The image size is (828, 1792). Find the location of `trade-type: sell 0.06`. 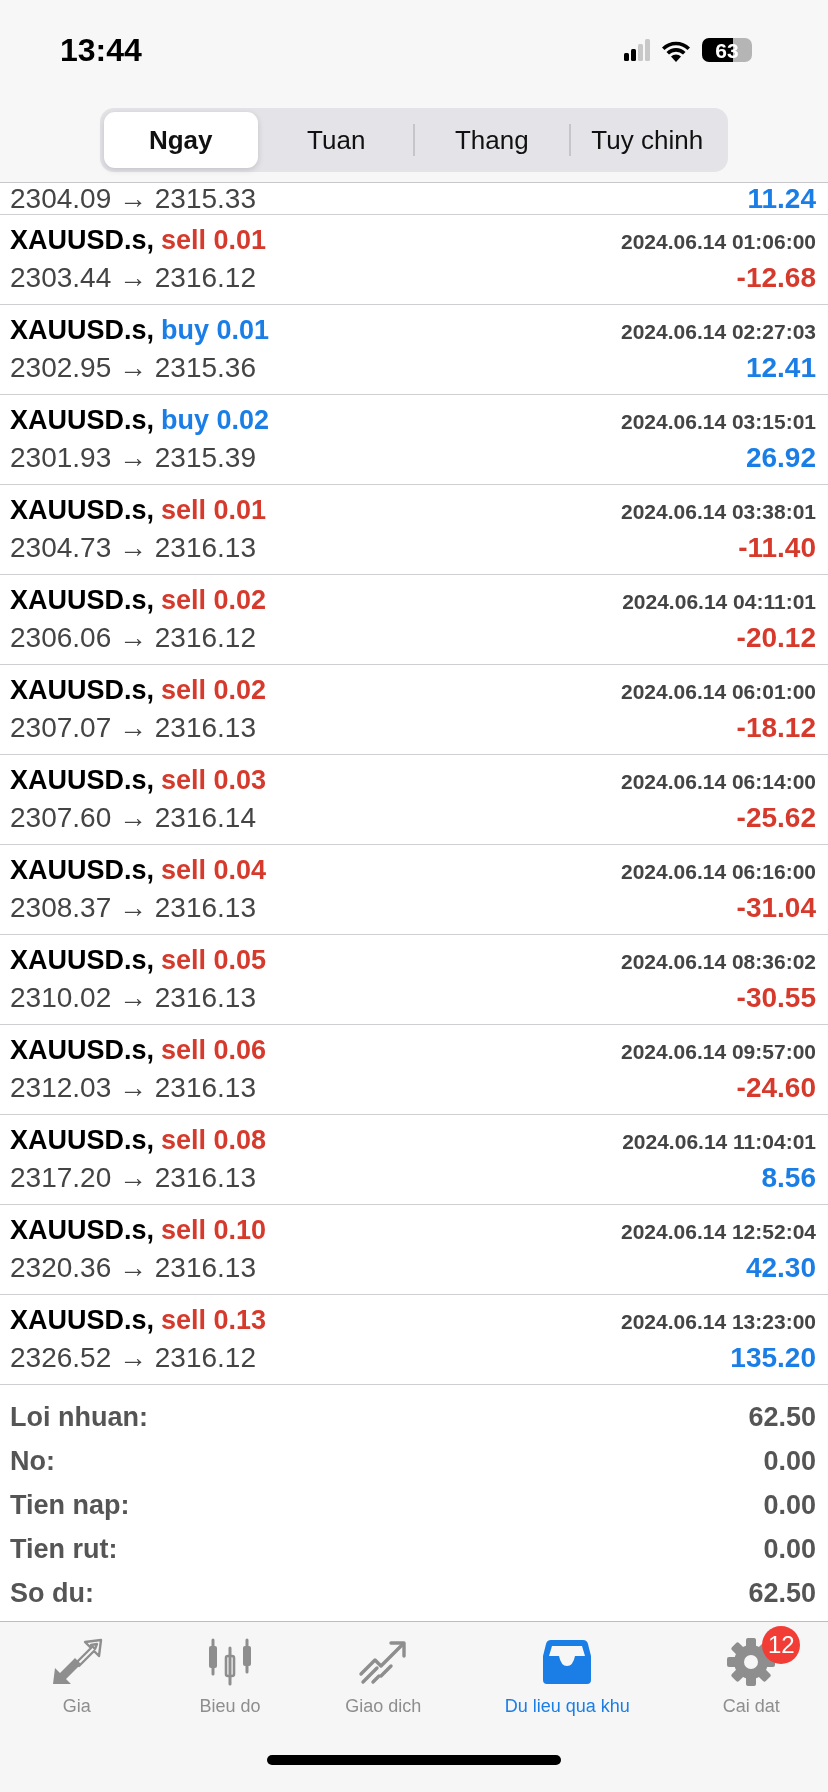

trade-type: sell 0.06 is located at coordinates (214, 1050).